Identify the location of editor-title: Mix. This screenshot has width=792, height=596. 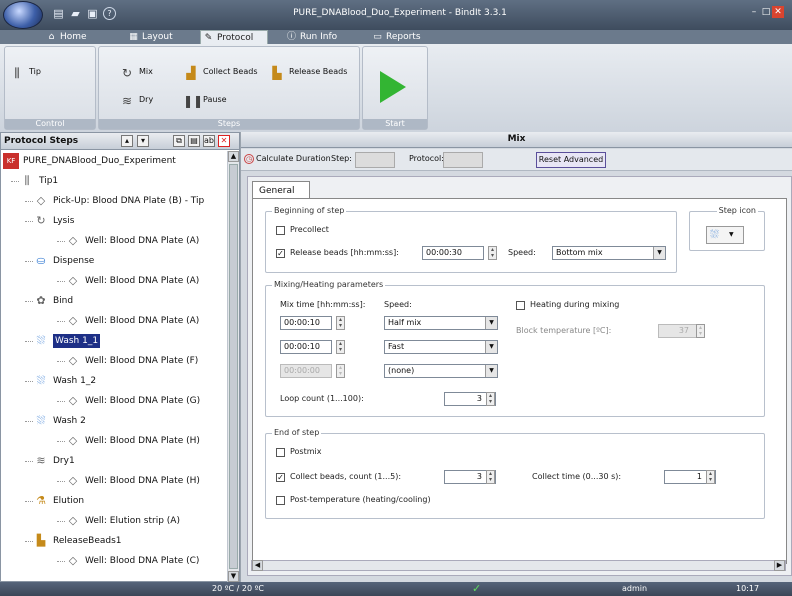
(516, 140).